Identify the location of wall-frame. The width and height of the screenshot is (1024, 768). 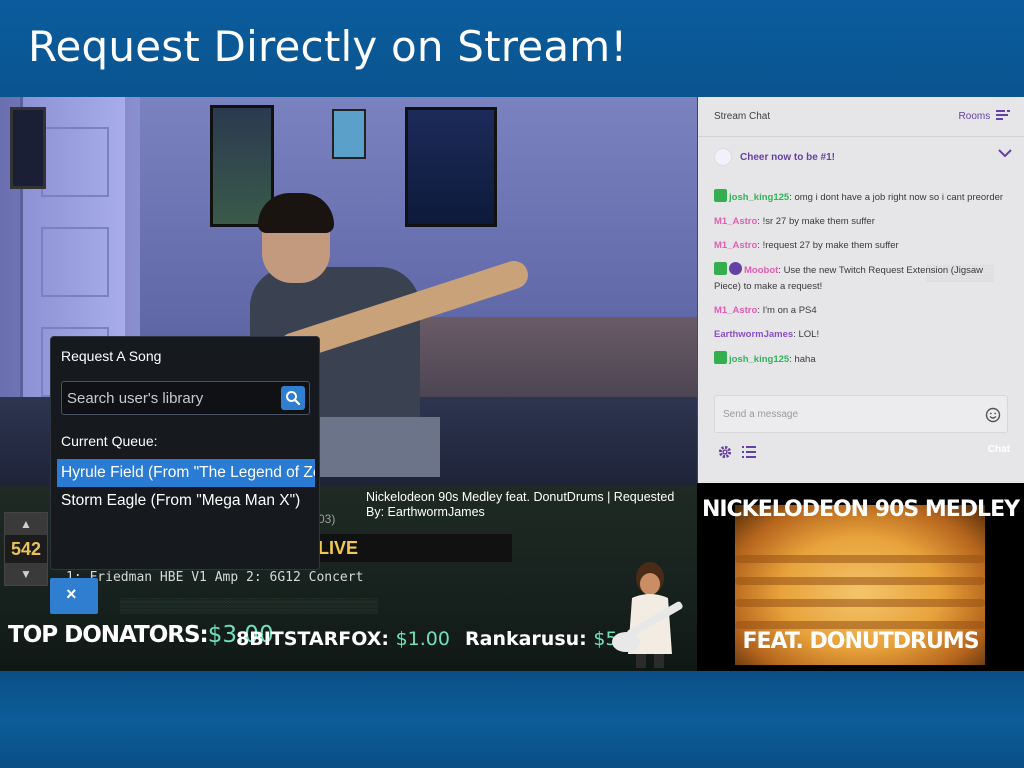
(28, 148).